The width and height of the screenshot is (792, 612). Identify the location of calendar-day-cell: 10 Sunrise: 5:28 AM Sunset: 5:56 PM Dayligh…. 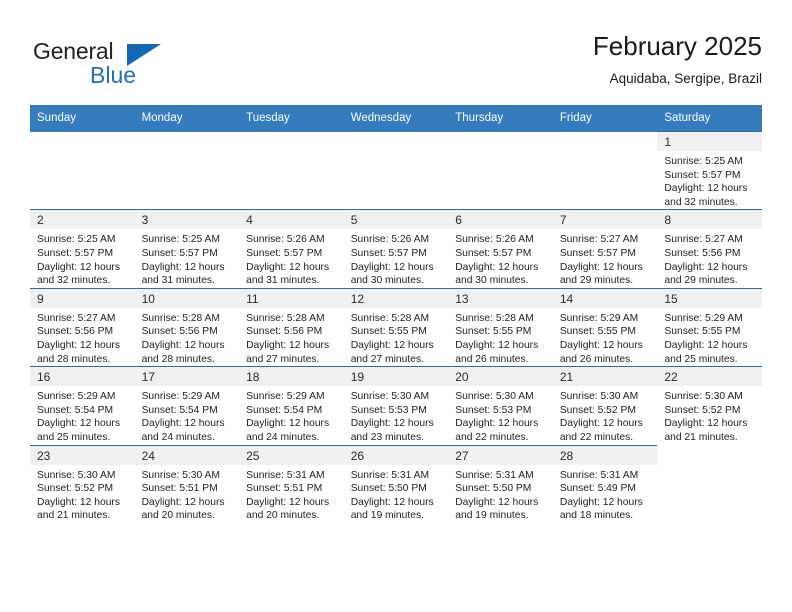
(187, 327).